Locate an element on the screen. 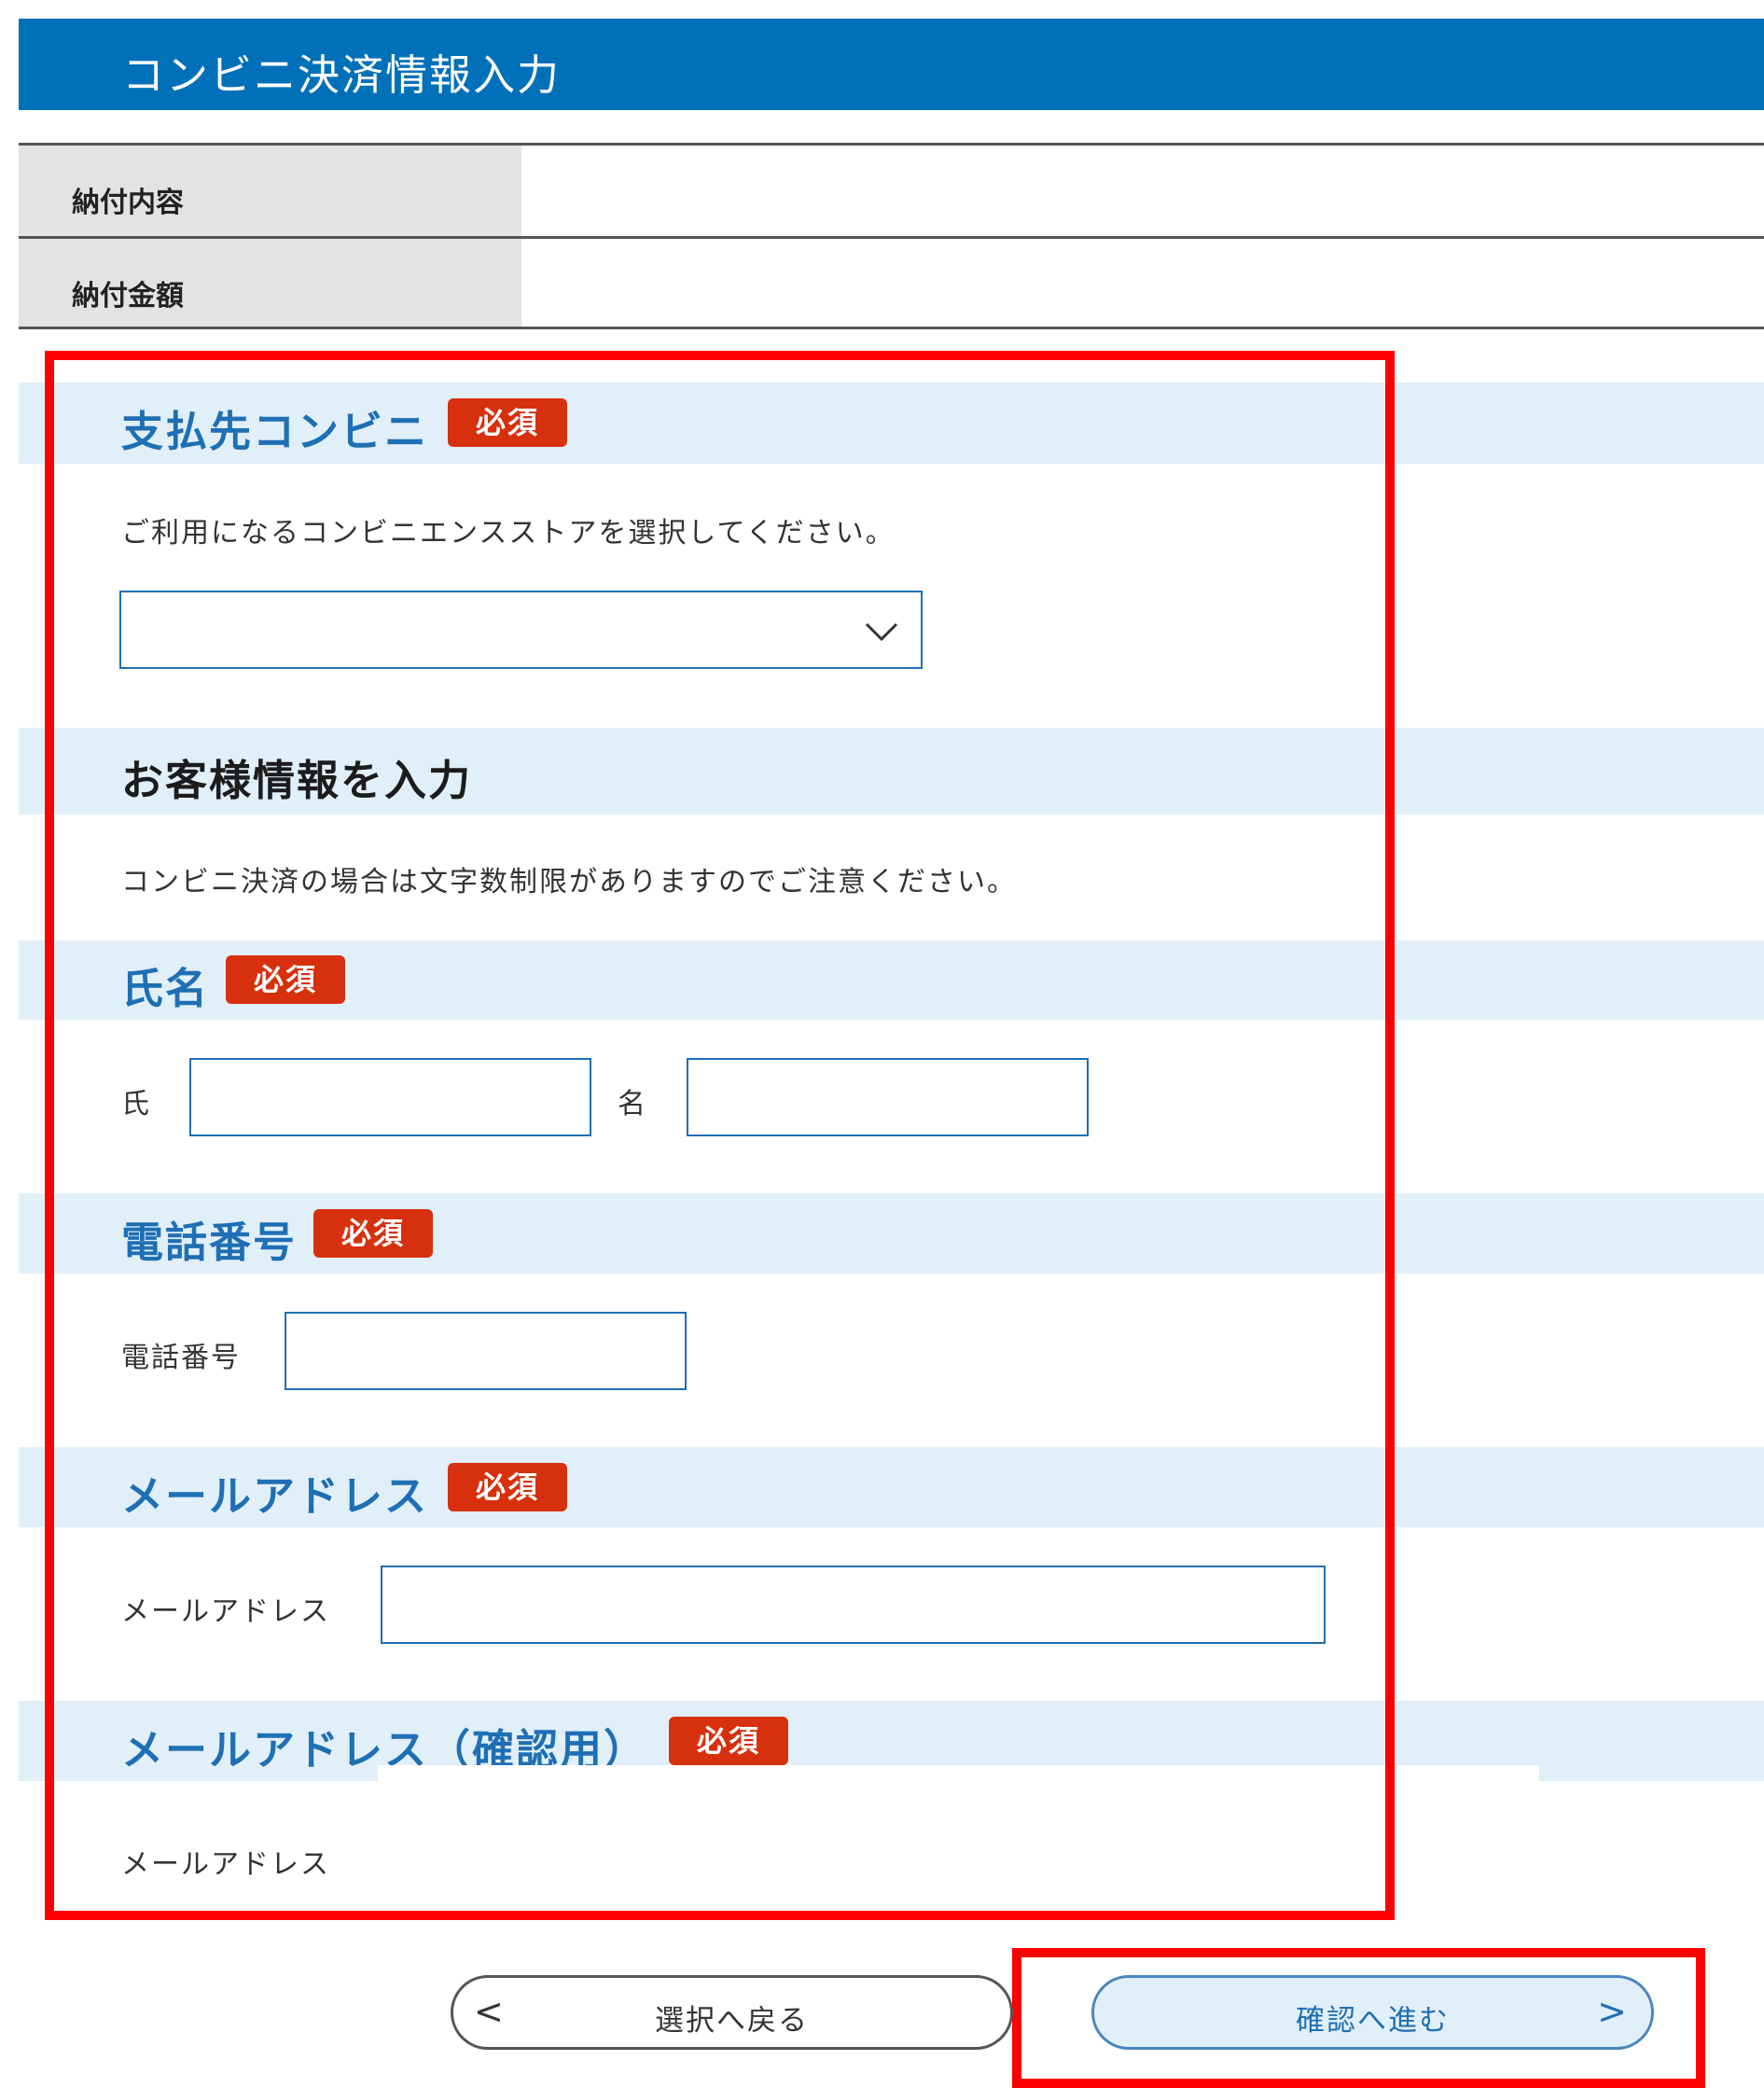 Image resolution: width=1764 pixels, height=2088 pixels. summary-value-amount is located at coordinates (1142, 283).